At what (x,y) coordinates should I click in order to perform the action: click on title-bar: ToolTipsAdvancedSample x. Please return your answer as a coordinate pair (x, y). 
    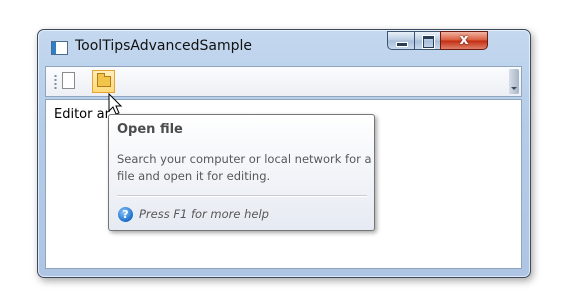
    Looking at the image, I should click on (284, 47).